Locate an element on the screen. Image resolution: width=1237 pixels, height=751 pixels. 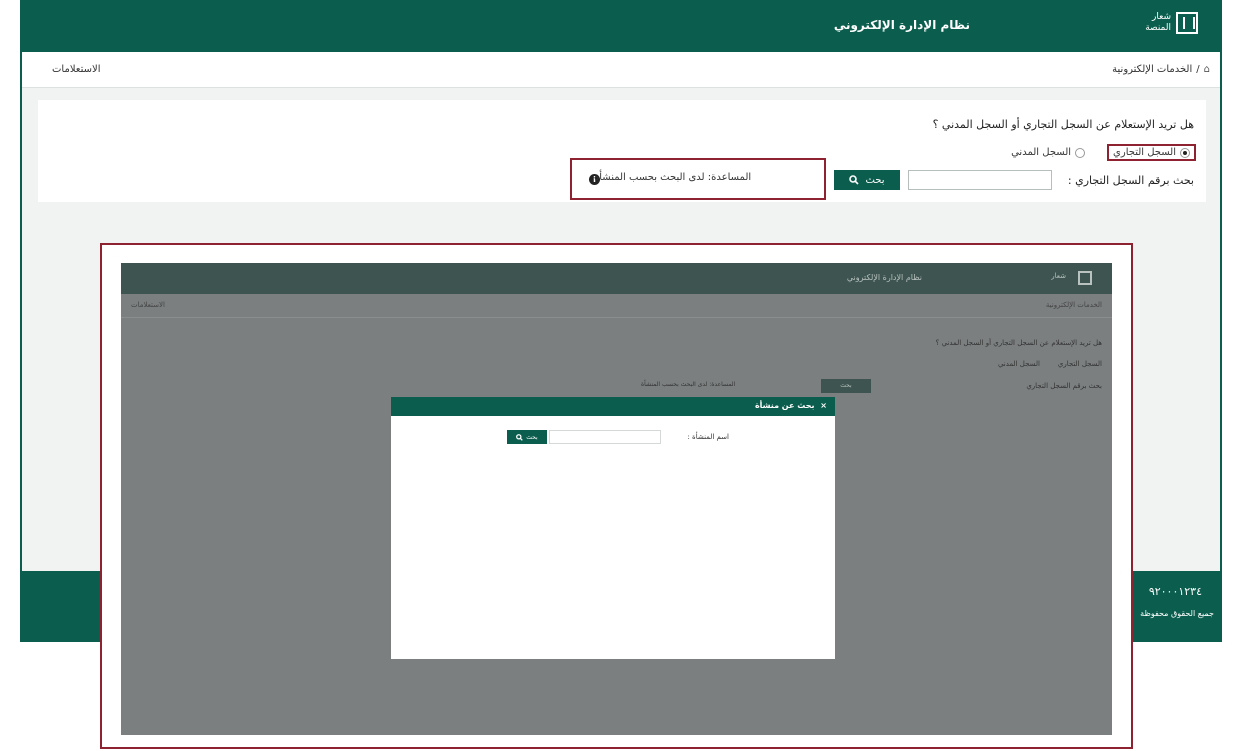
radio-dot-unchecked is located at coordinates (1080, 152).